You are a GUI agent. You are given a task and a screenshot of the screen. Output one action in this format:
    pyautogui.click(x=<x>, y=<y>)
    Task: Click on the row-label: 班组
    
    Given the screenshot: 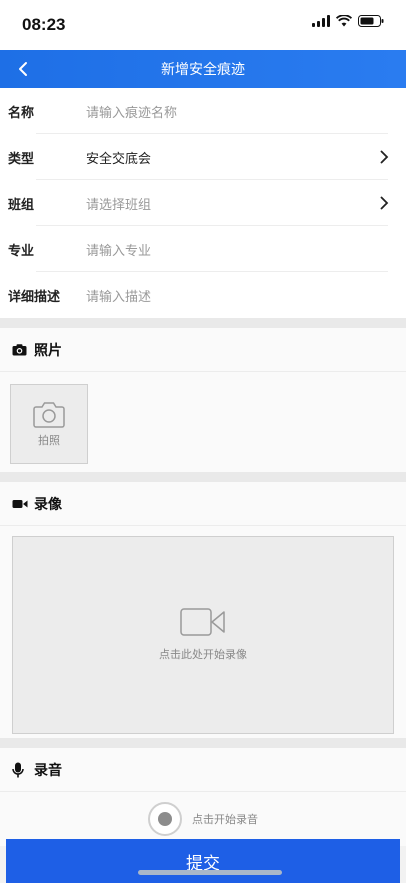 What is the action you would take?
    pyautogui.click(x=21, y=205)
    